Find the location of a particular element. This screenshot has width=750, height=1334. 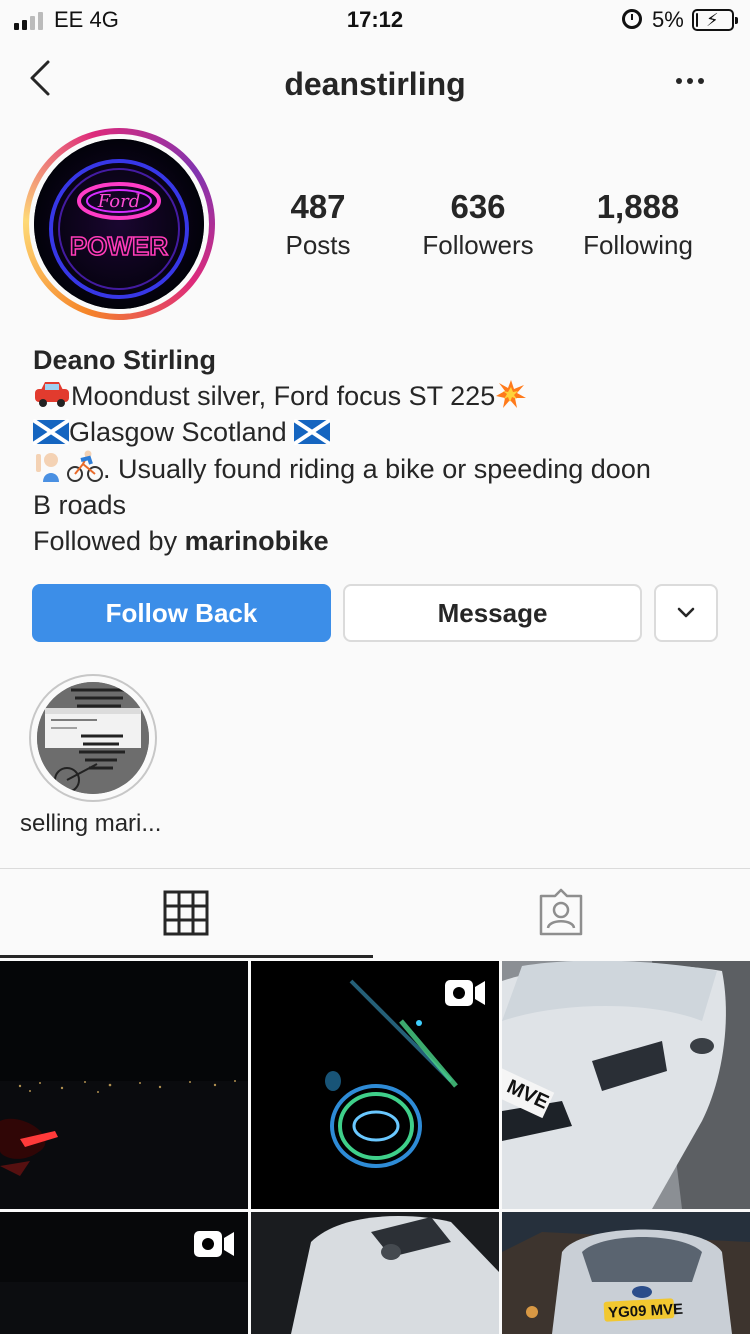

collision-emoji-icon is located at coordinates (511, 394).